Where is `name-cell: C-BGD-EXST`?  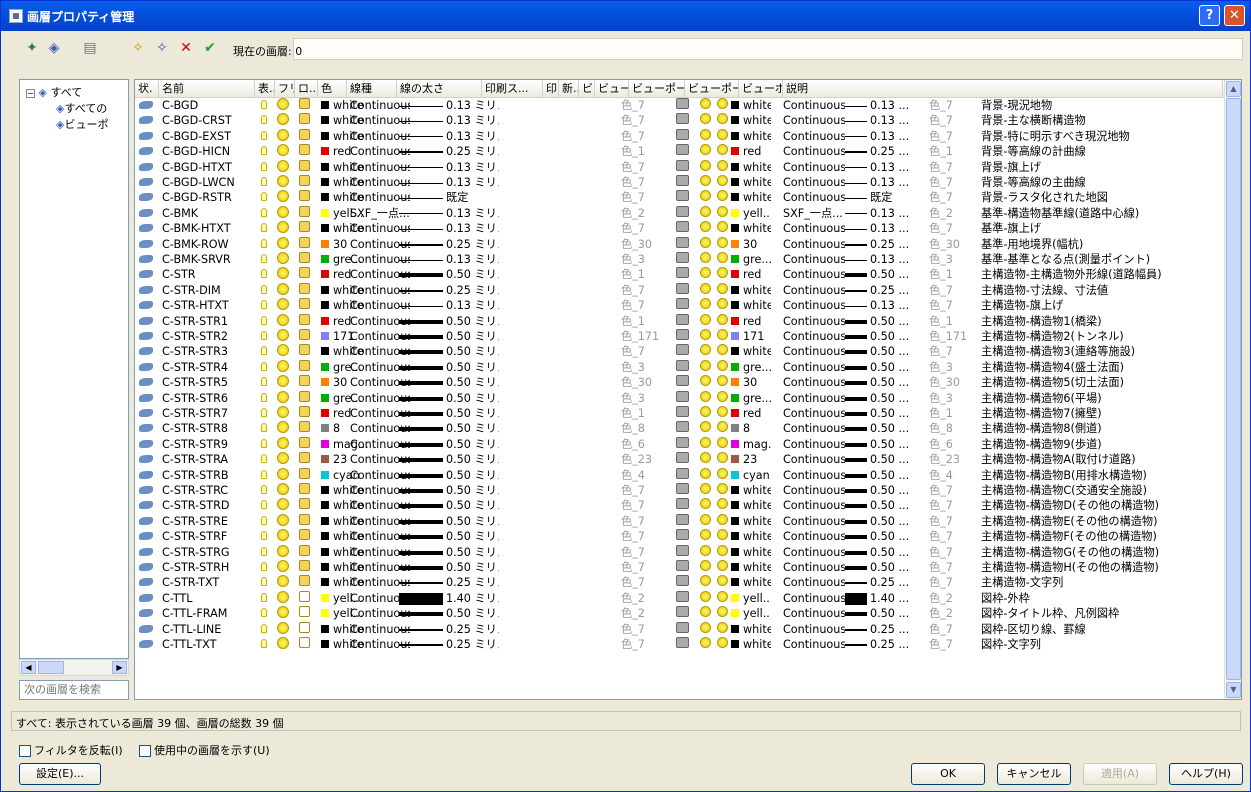
name-cell: C-BGD-EXST is located at coordinates (208, 136).